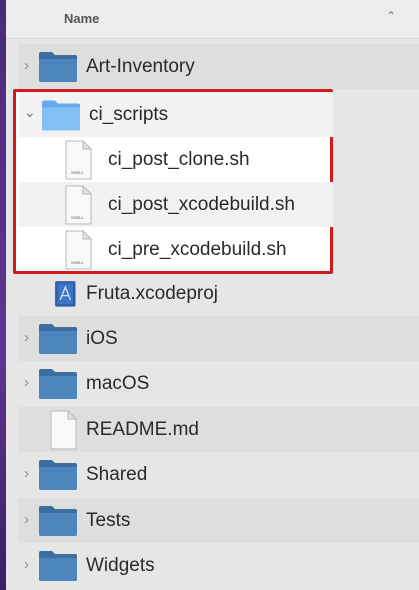  I want to click on list-item-label: ci_post_xcodebuild.sh, so click(201, 204).